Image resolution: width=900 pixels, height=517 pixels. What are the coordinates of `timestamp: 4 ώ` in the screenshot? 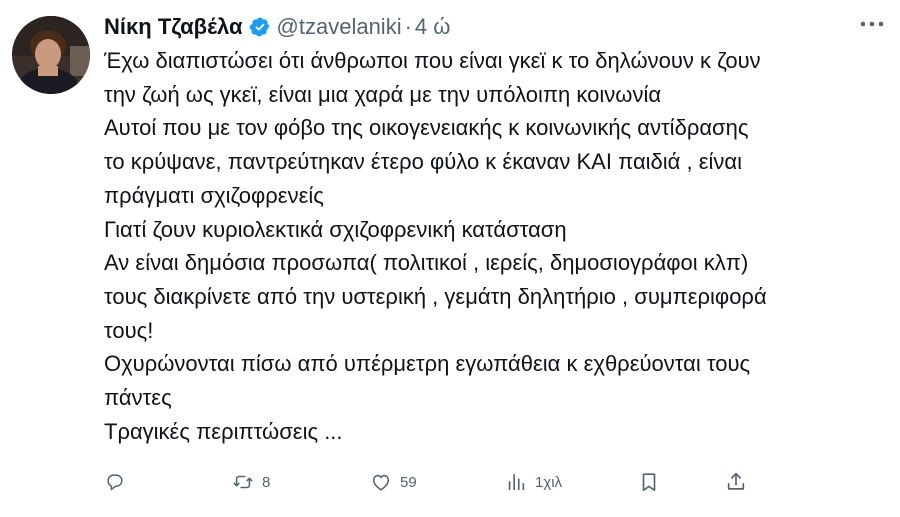 It's located at (433, 27).